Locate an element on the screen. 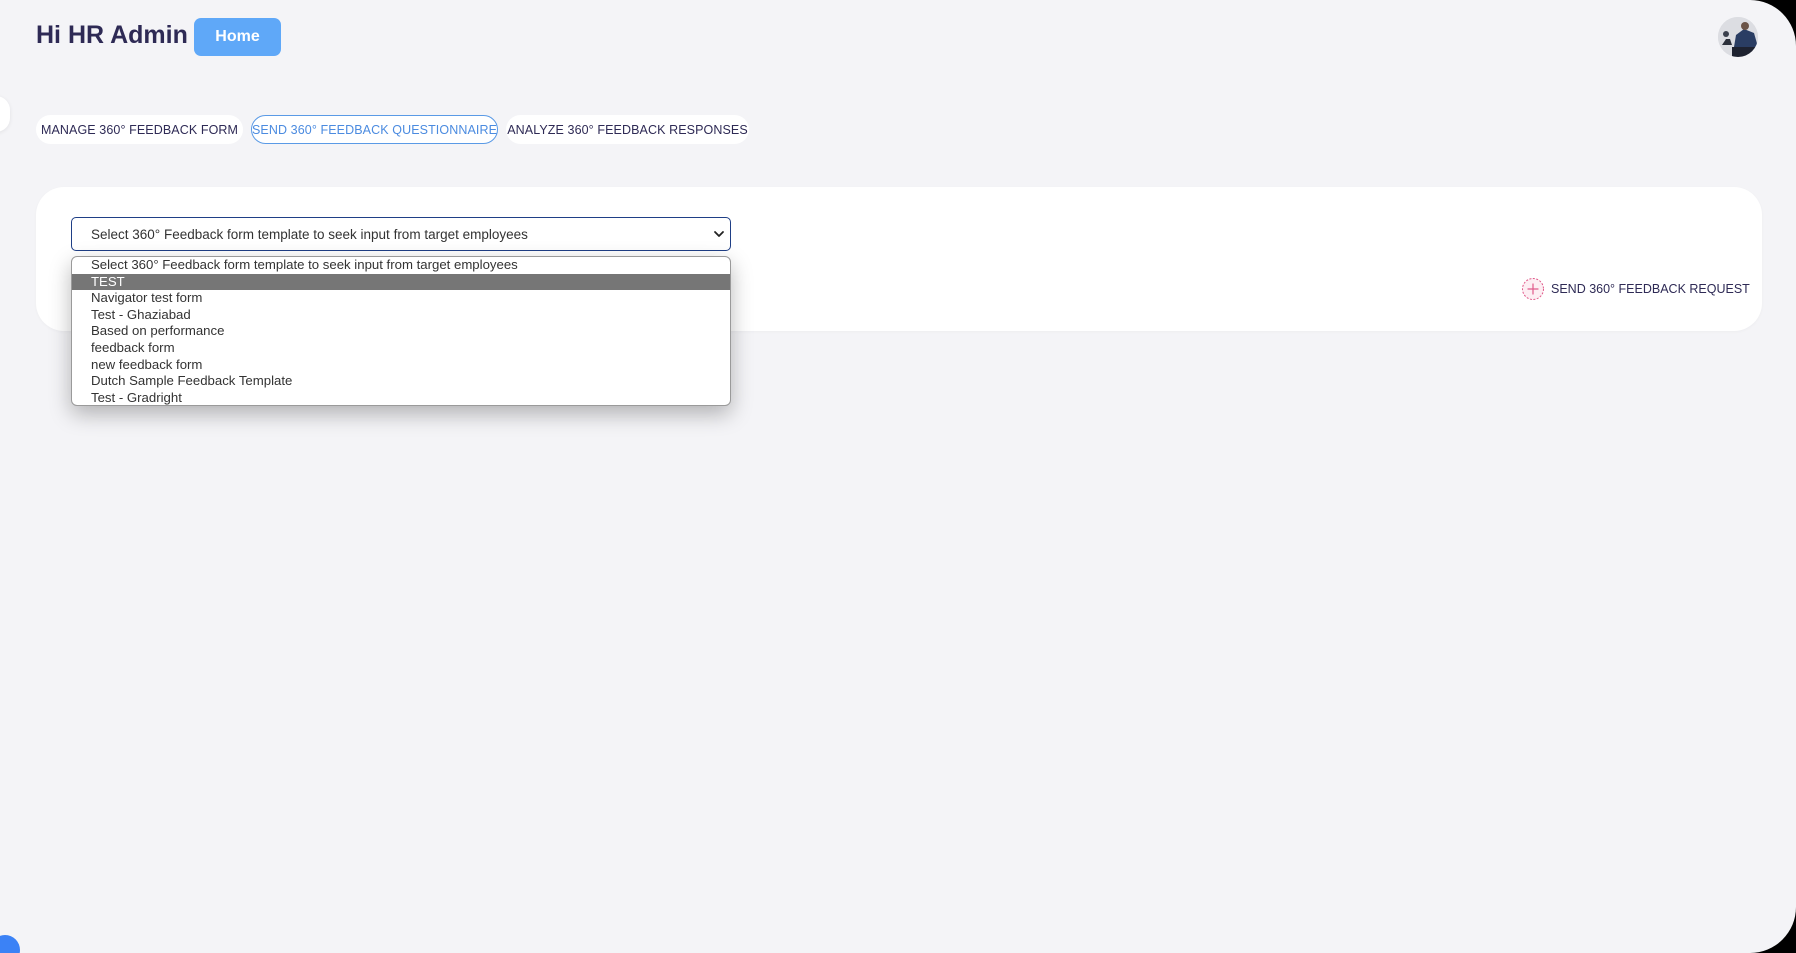 The width and height of the screenshot is (1796, 953). tab-analyze-feedback-responses: ANALYZE 360° FEEDBACK RESPONSES is located at coordinates (627, 129).